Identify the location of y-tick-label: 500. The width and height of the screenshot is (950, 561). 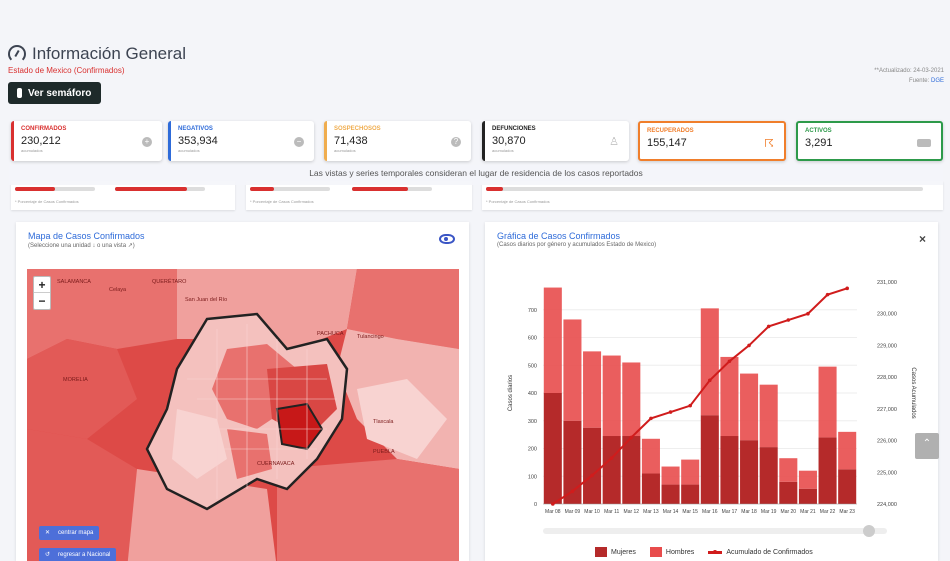
(532, 366).